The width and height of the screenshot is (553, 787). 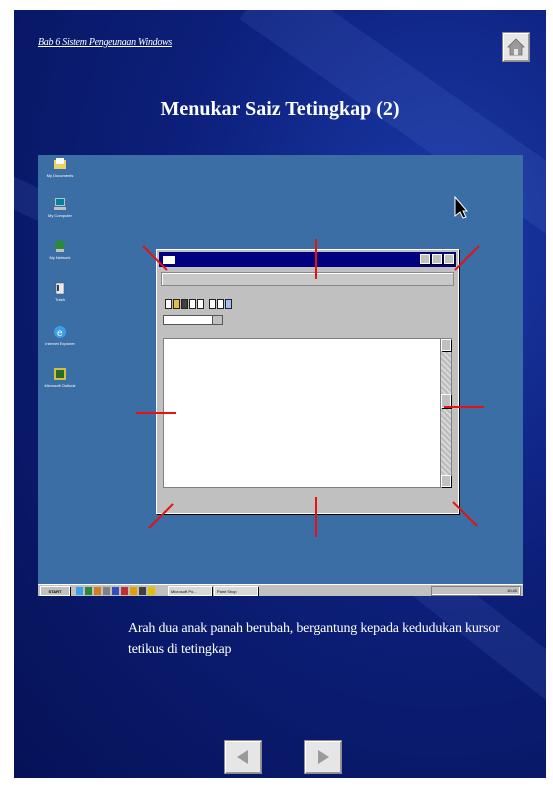 I want to click on close-button, so click(x=449, y=259).